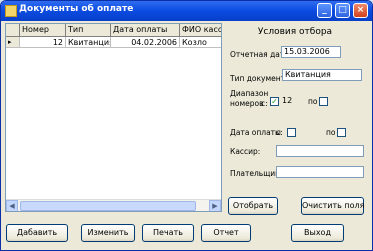 Image resolution: width=373 pixels, height=251 pixels. I want to click on range-to-checkbox, so click(323, 101).